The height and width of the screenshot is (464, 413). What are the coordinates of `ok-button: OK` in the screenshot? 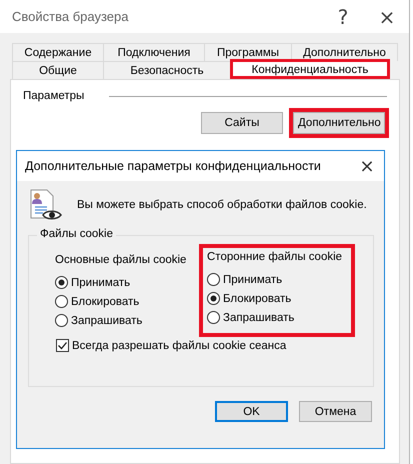 It's located at (251, 411).